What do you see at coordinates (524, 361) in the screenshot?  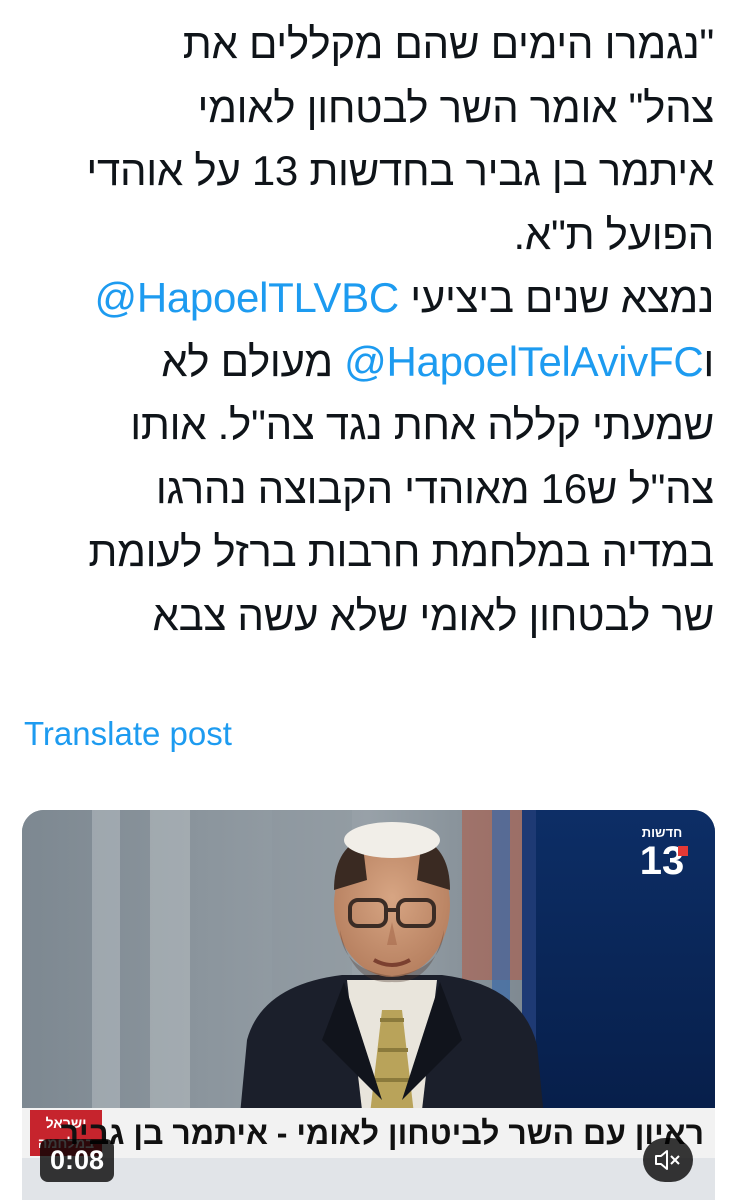 I see `mention-hapoeltelavivfc-link: @HapoelTelAvivFC` at bounding box center [524, 361].